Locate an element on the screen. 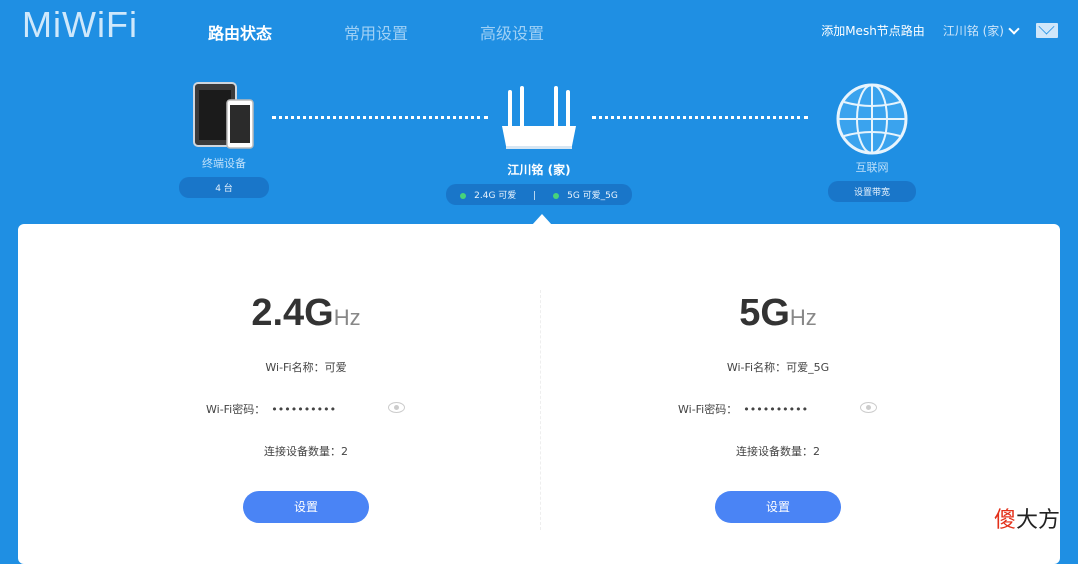 Image resolution: width=1078 pixels, height=564 pixels. band-5-label: 5G 可爱_5G is located at coordinates (592, 196).